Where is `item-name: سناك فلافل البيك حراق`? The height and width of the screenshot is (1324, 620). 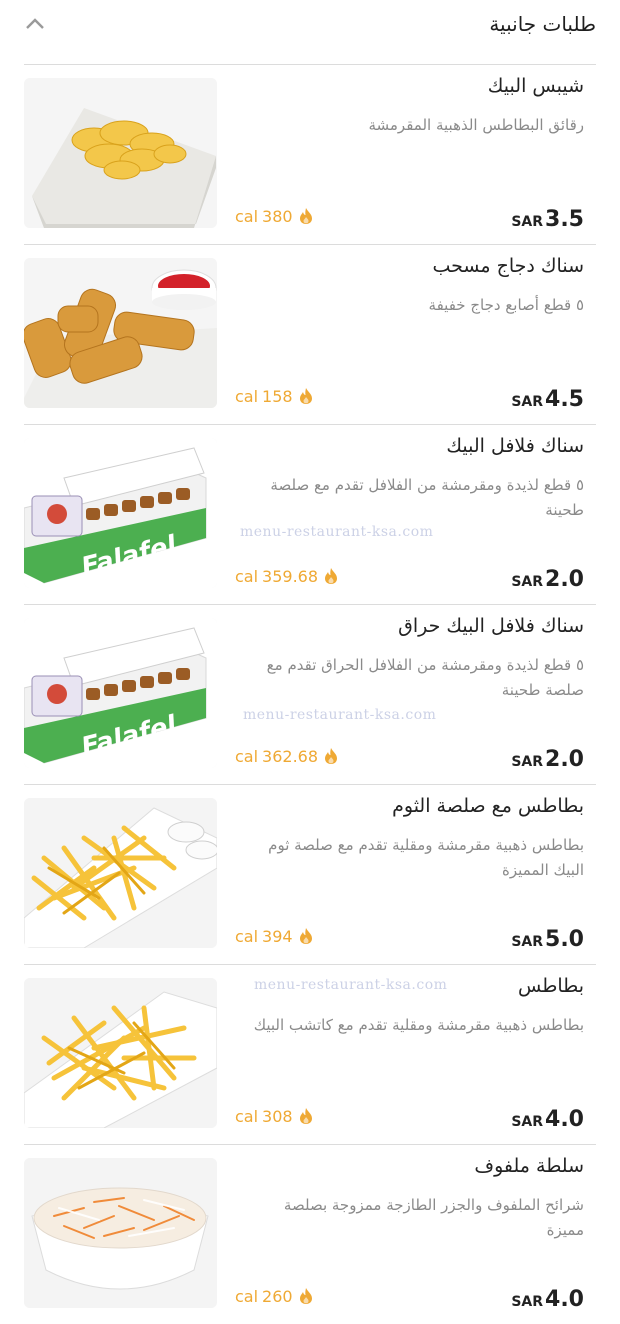 item-name: سناك فلافل البيك حراق is located at coordinates (491, 626).